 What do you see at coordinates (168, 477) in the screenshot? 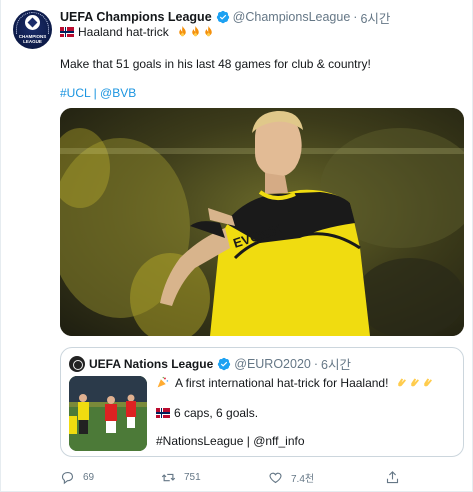
I see `retweet-icon` at bounding box center [168, 477].